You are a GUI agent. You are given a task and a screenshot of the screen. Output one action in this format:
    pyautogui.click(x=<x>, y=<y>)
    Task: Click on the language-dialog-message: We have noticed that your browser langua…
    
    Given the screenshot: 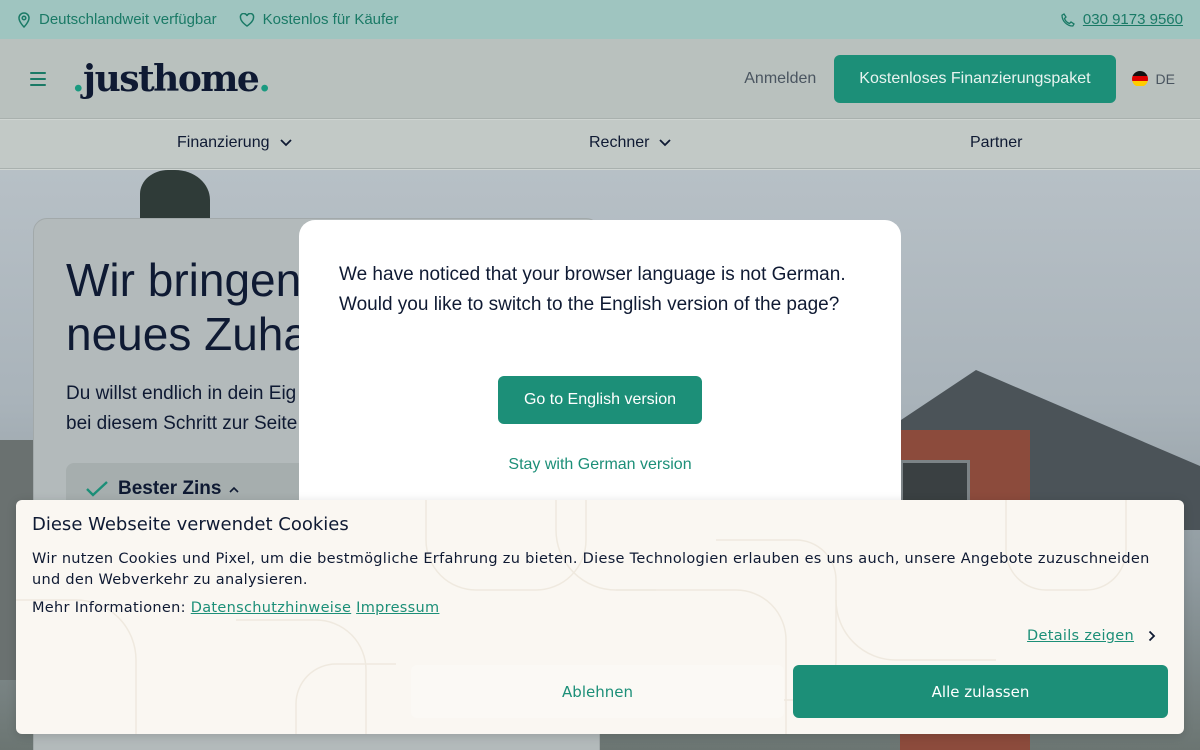 What is the action you would take?
    pyautogui.click(x=592, y=289)
    